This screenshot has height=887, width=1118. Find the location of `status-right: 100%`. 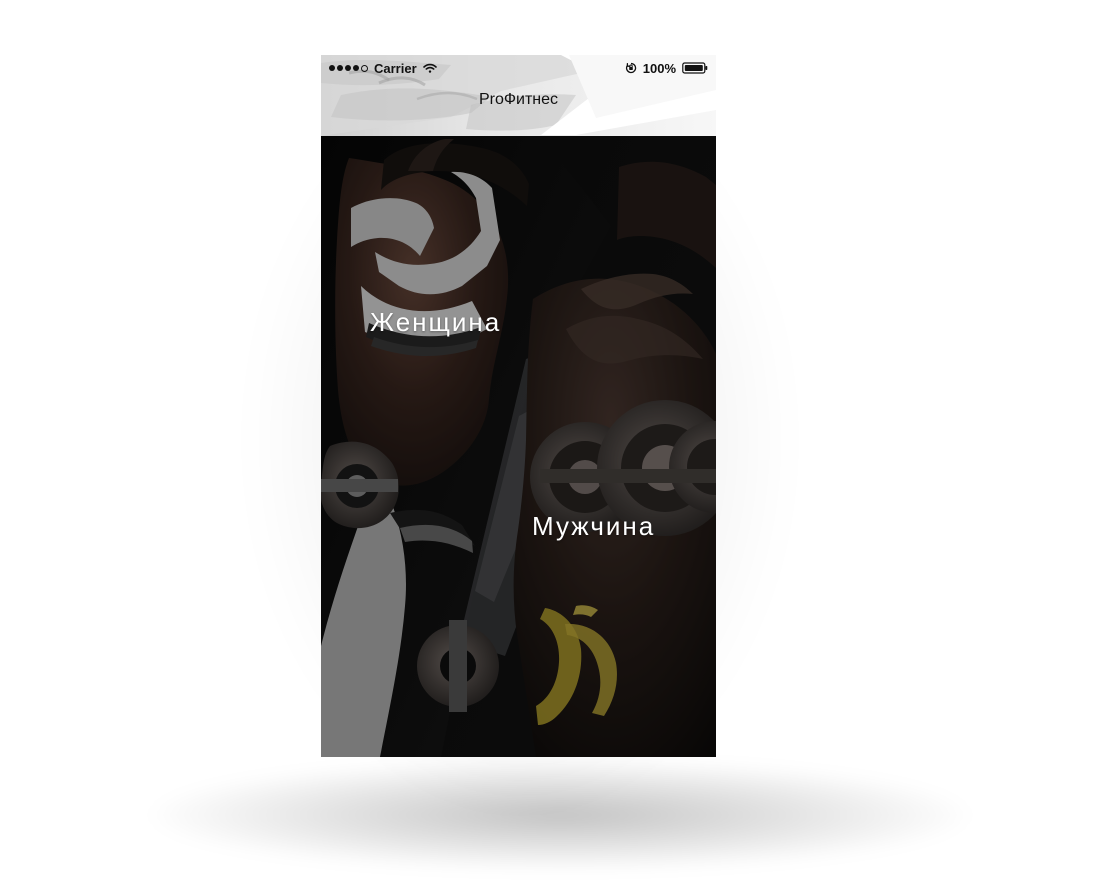

status-right: 100% is located at coordinates (666, 68).